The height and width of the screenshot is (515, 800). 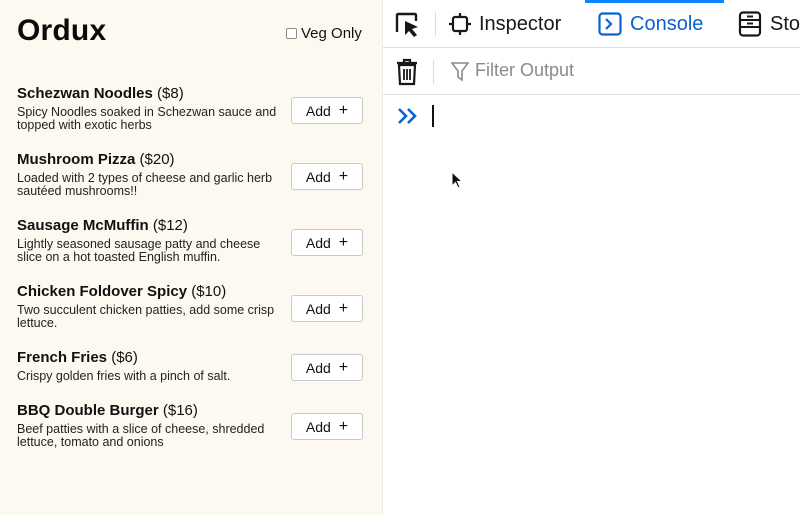 I want to click on menu-item-name: French Fries, so click(x=62, y=357).